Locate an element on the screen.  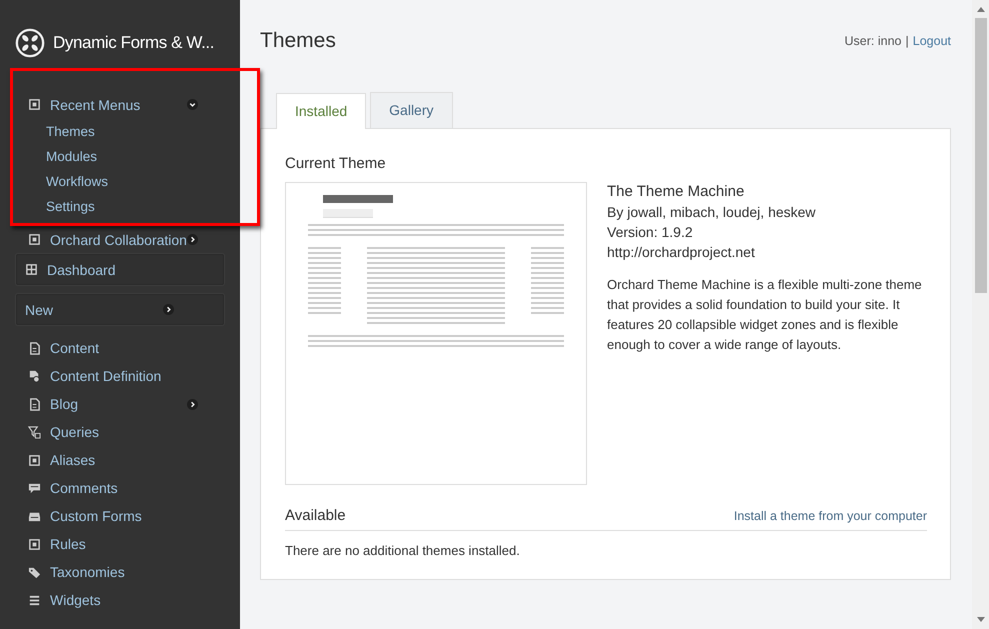
scroll-up-icon is located at coordinates (980, 9).